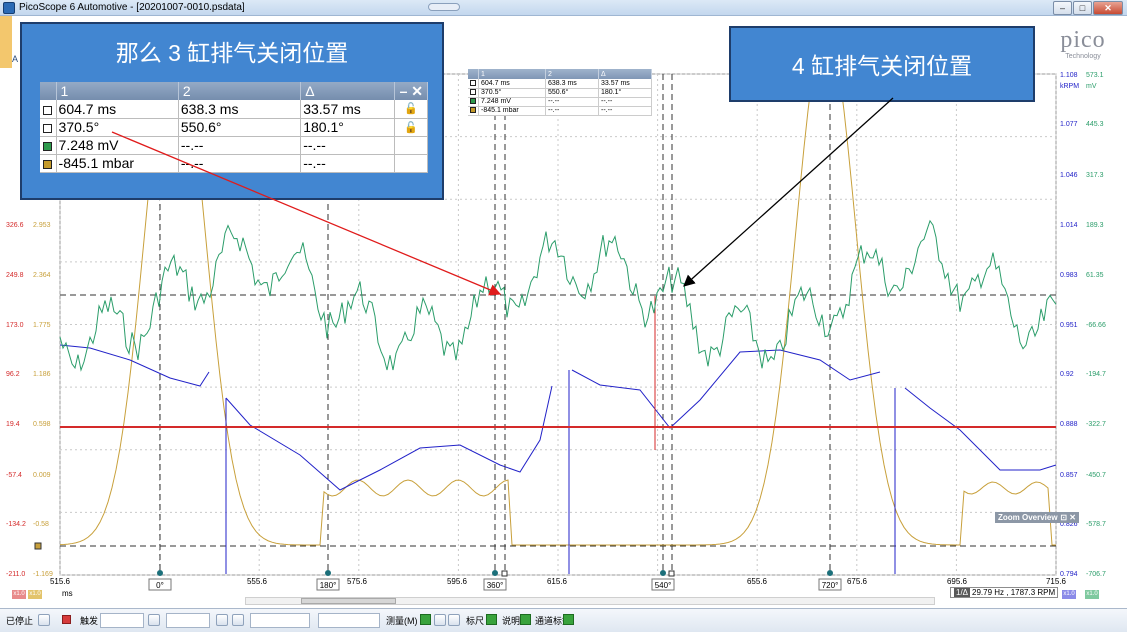 This screenshot has width=1127, height=632. What do you see at coordinates (348, 109) in the screenshot?
I see `cell: 33.57 ms` at bounding box center [348, 109].